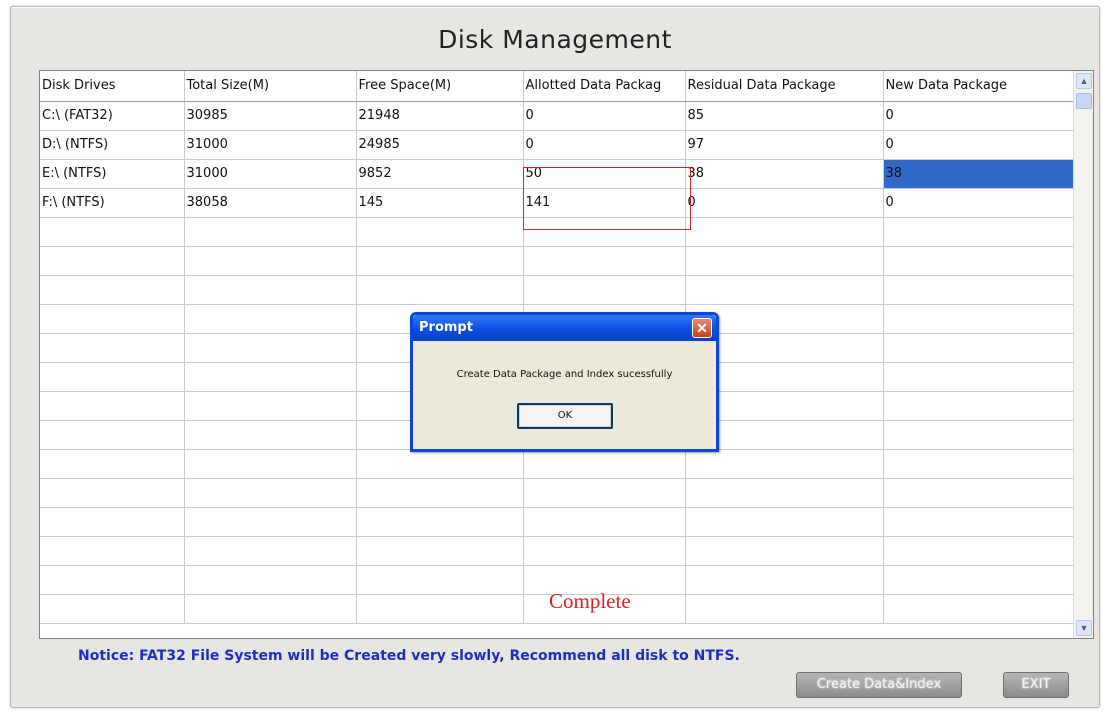 This screenshot has width=1109, height=716. I want to click on dialog-titlebar: Prompt ✕, so click(564, 328).